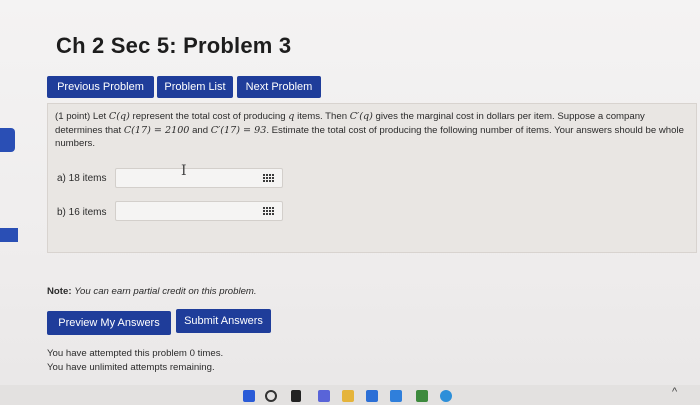  What do you see at coordinates (199, 178) in the screenshot?
I see `answer-a-input` at bounding box center [199, 178].